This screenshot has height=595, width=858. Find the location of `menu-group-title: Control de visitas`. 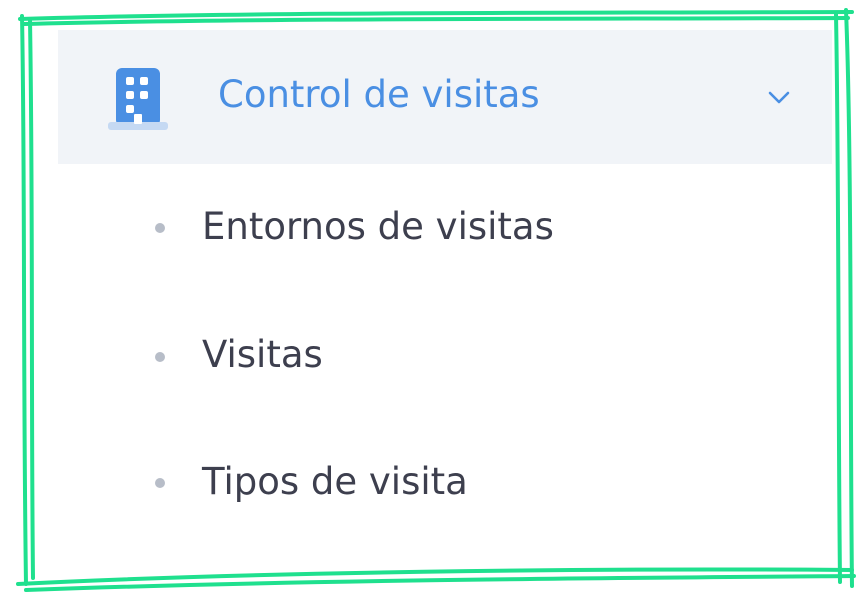

menu-group-title: Control de visitas is located at coordinates (379, 94).